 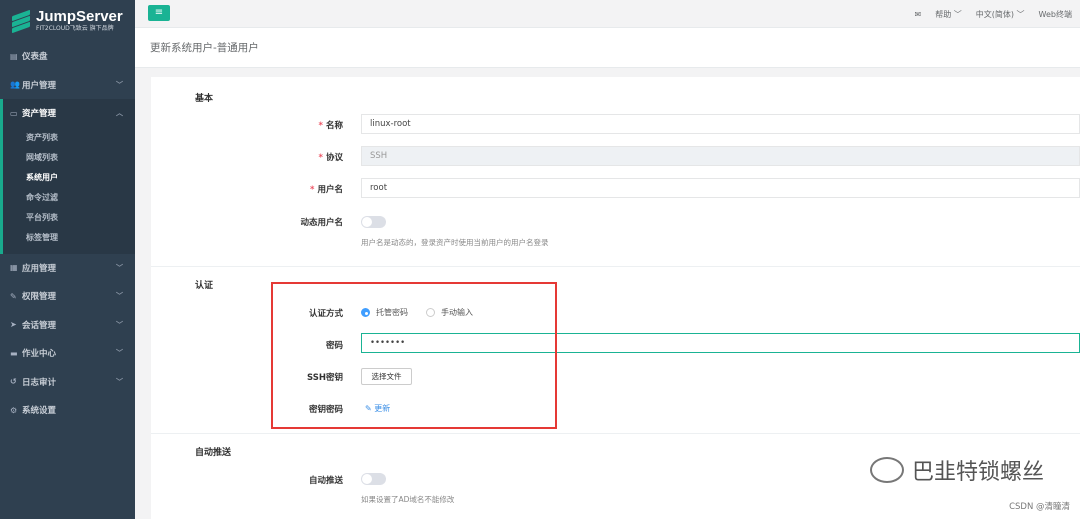 What do you see at coordinates (69, 198) in the screenshot?
I see `subnav-command-filter: 命令过滤` at bounding box center [69, 198].